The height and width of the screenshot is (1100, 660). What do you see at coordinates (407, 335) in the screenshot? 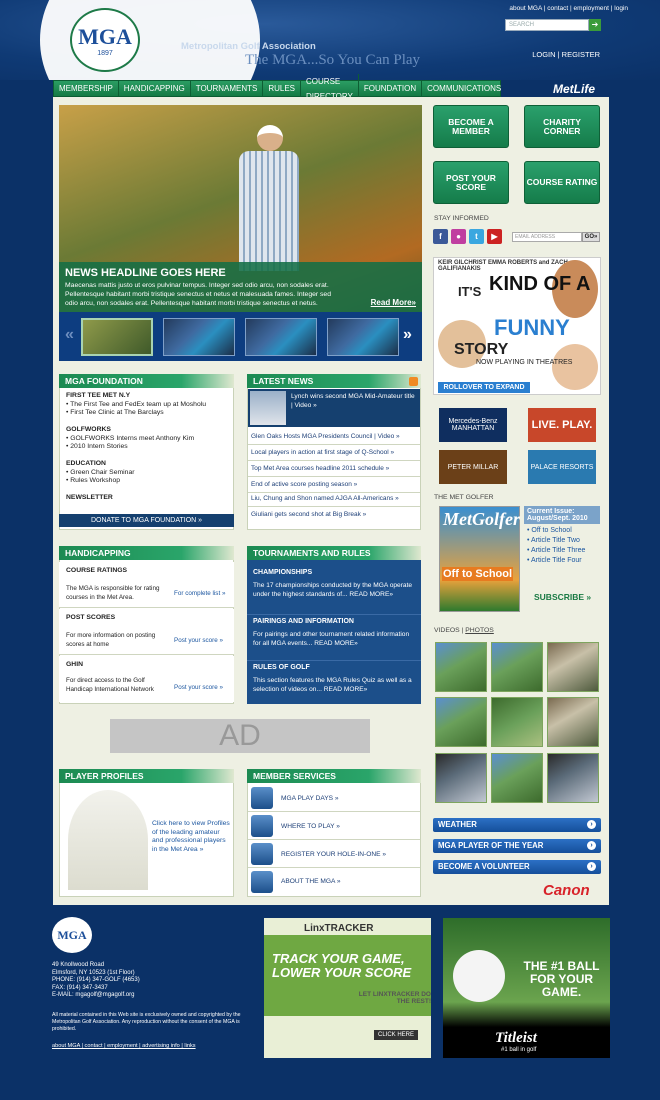
I see `chevron-right-icon: »` at bounding box center [407, 335].